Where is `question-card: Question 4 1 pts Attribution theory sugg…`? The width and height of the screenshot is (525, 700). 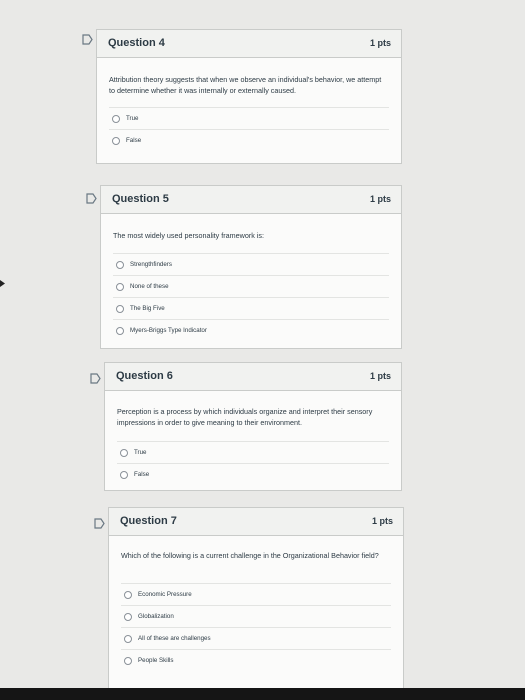 question-card: Question 4 1 pts Attribution theory sugg… is located at coordinates (249, 96).